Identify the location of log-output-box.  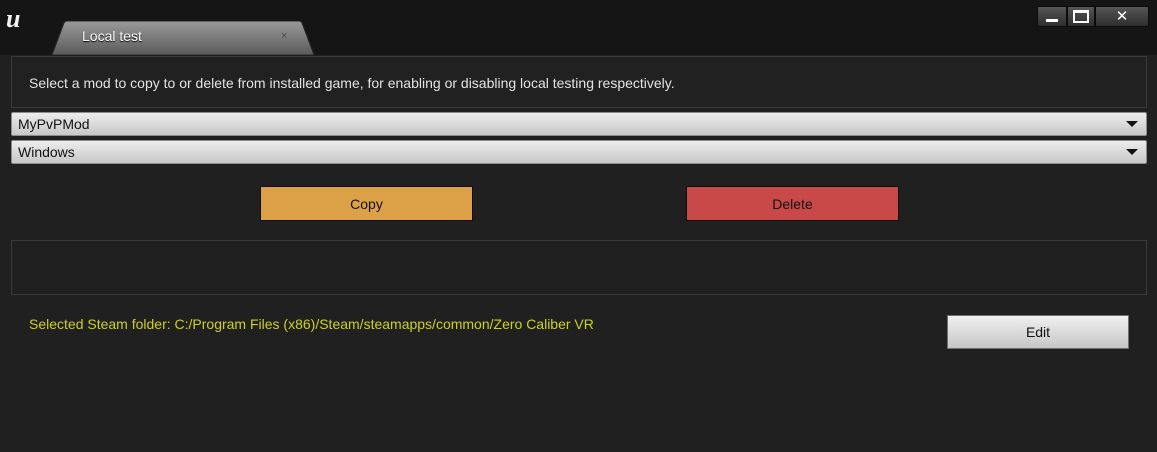
(579, 267).